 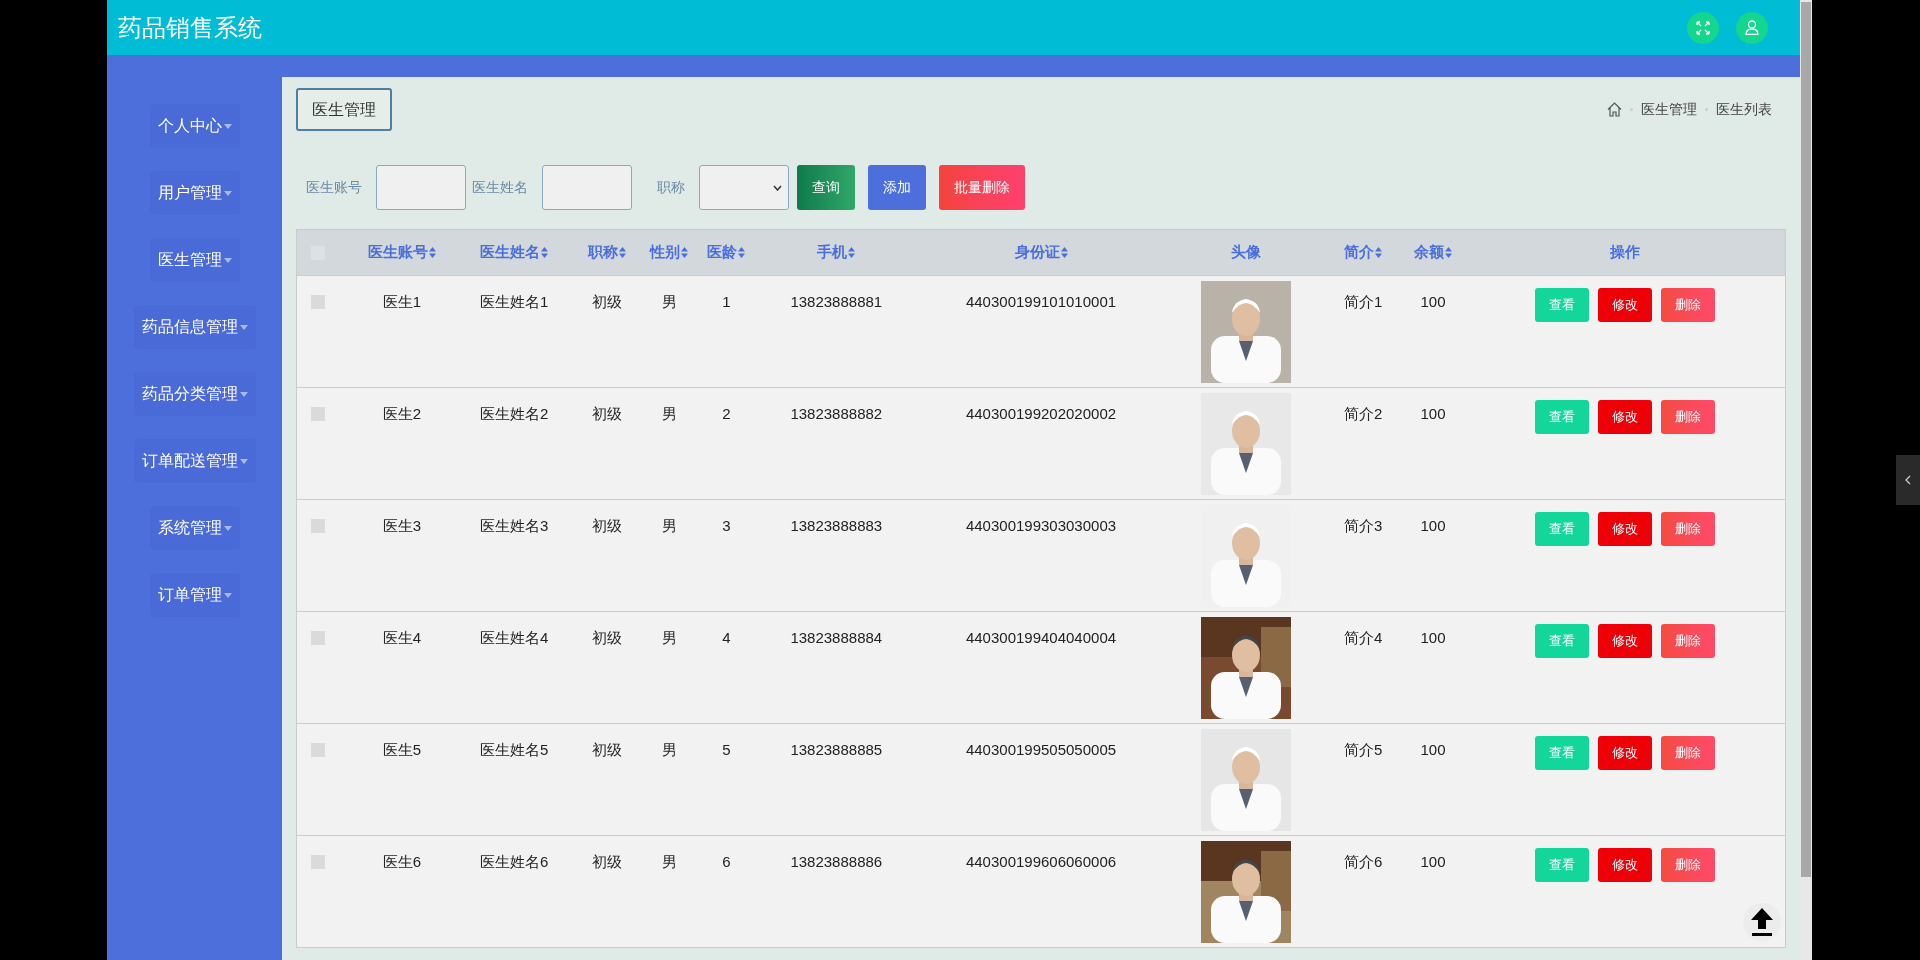 I want to click on sidebar-item: 订单配送管理, so click(x=194, y=461).